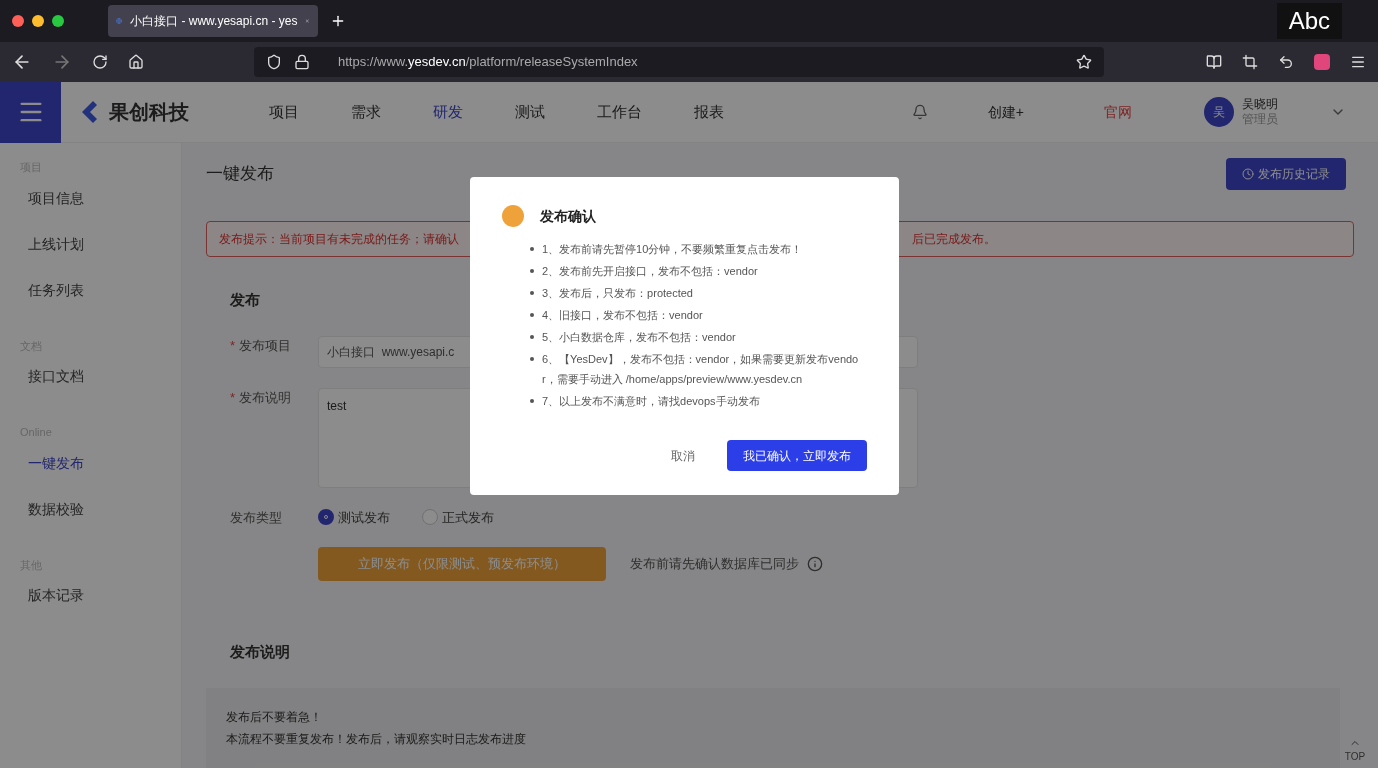 This screenshot has height=768, width=1378. I want to click on dialog-list-item: 5、小白数据仓库，发布不包括：vendor, so click(639, 337).